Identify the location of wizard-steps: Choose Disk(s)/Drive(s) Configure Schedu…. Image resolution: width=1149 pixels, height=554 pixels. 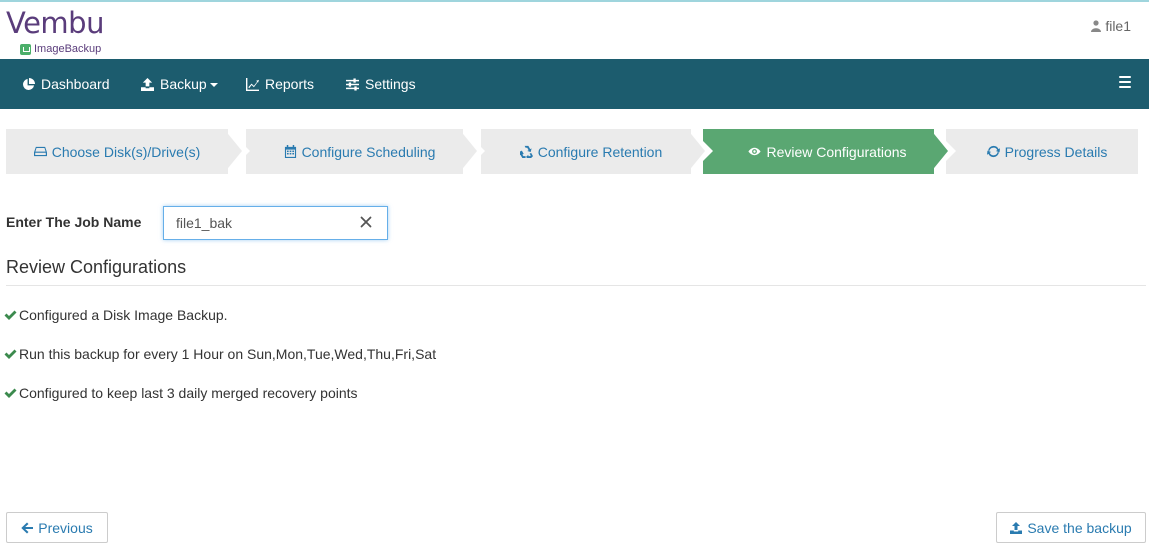
(572, 151).